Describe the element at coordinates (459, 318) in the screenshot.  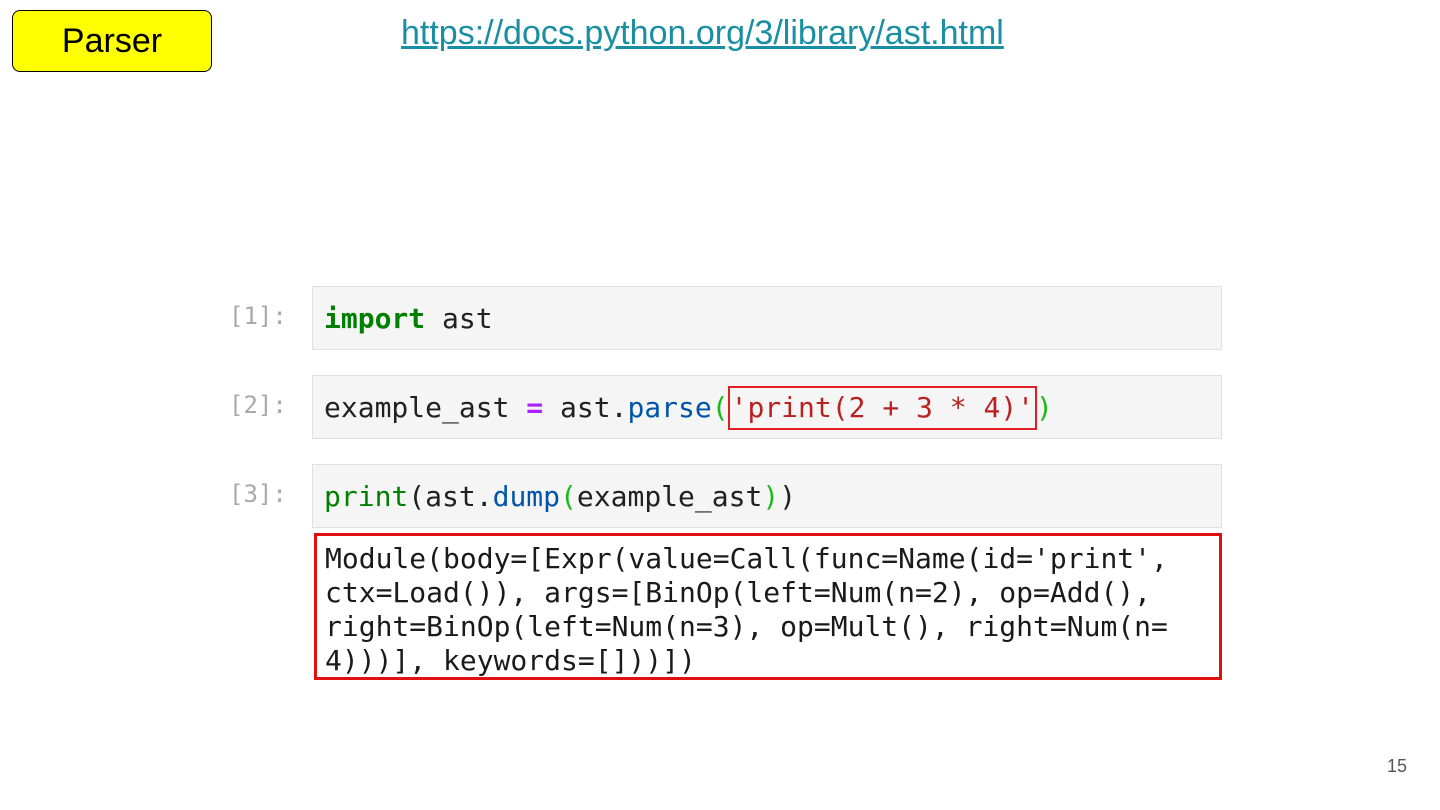
I see `module-name: ast` at that location.